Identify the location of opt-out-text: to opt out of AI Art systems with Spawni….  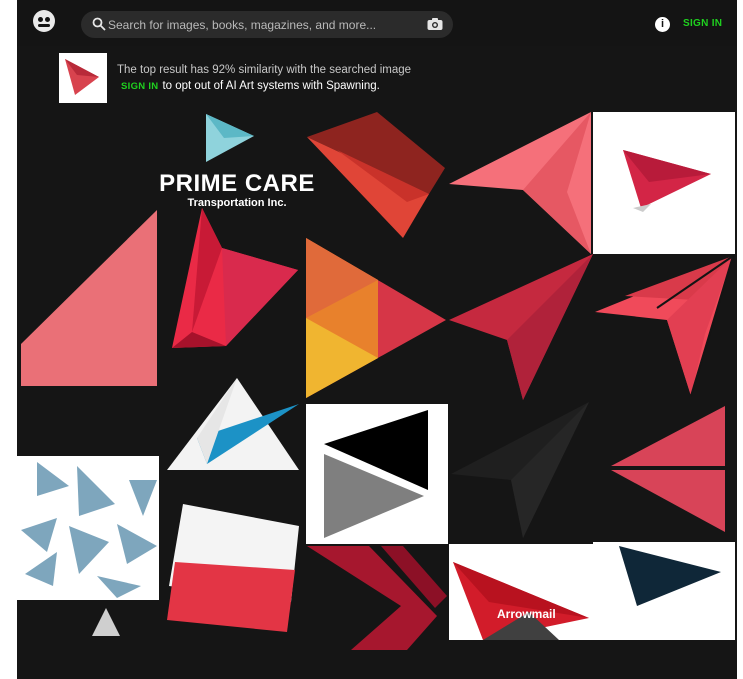
(271, 86).